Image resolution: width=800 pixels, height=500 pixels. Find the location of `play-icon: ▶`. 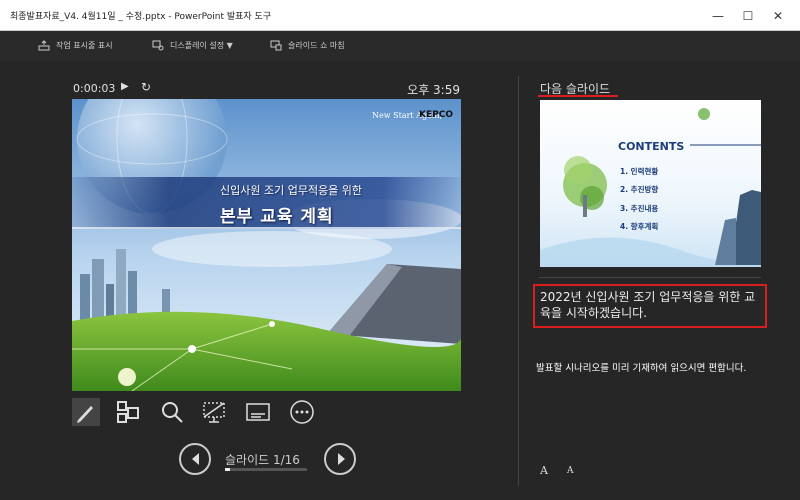

play-icon: ▶ is located at coordinates (125, 86).